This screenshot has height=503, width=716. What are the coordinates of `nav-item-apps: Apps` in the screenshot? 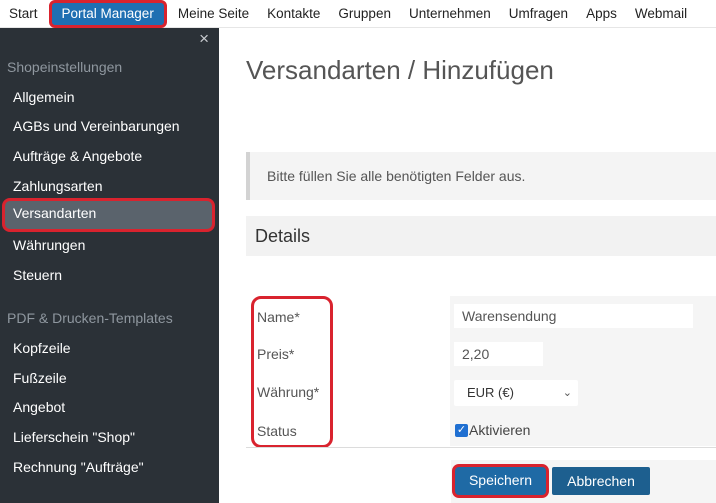 It's located at (601, 14).